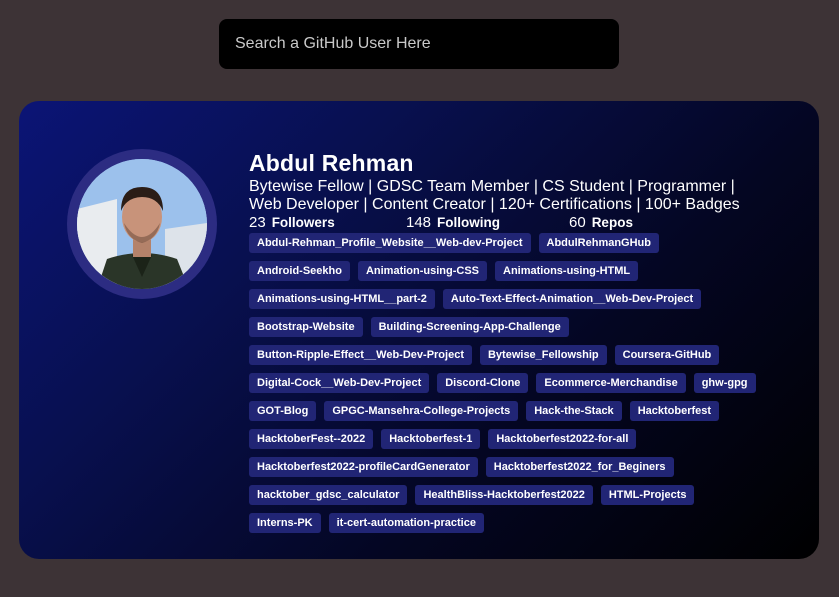 The image size is (839, 597). What do you see at coordinates (419, 222) in the screenshot?
I see `following-count: 148` at bounding box center [419, 222].